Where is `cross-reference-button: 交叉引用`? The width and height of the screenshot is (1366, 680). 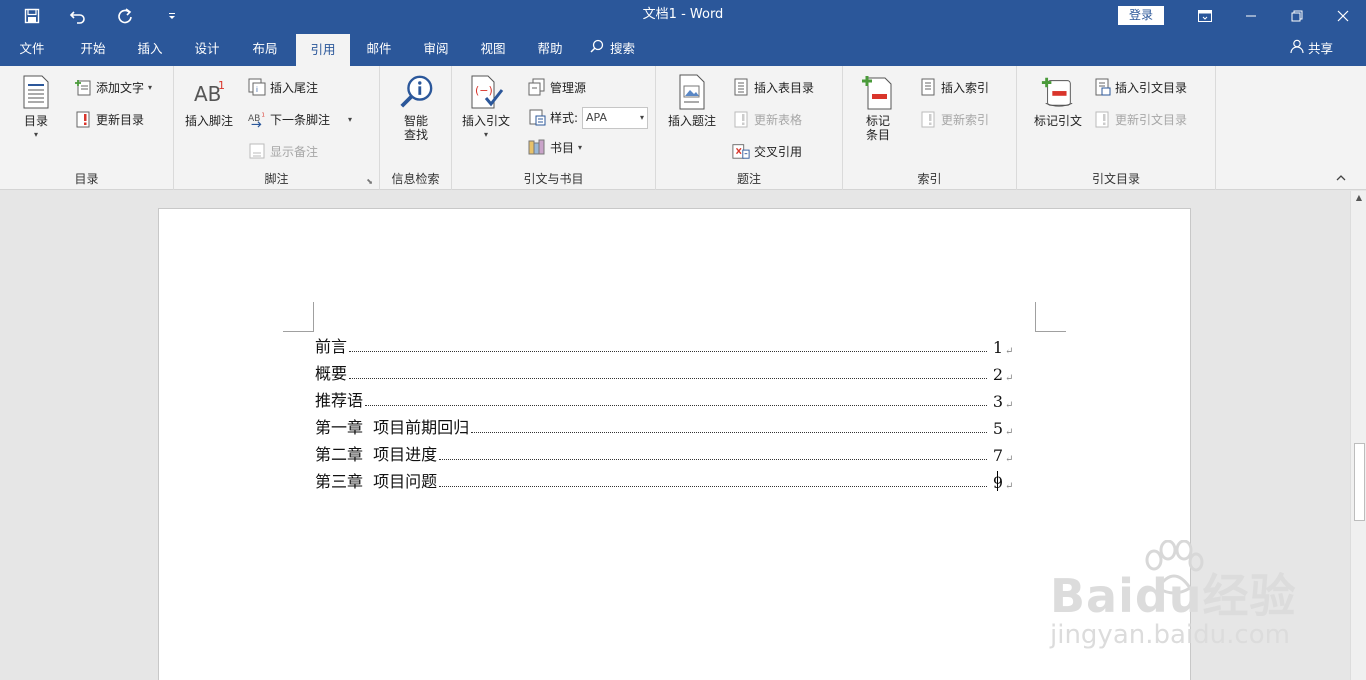
cross-reference-button: 交叉引用 is located at coordinates (767, 151).